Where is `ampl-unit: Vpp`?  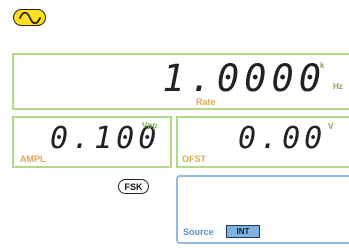
ampl-unit: Vpp is located at coordinates (150, 125).